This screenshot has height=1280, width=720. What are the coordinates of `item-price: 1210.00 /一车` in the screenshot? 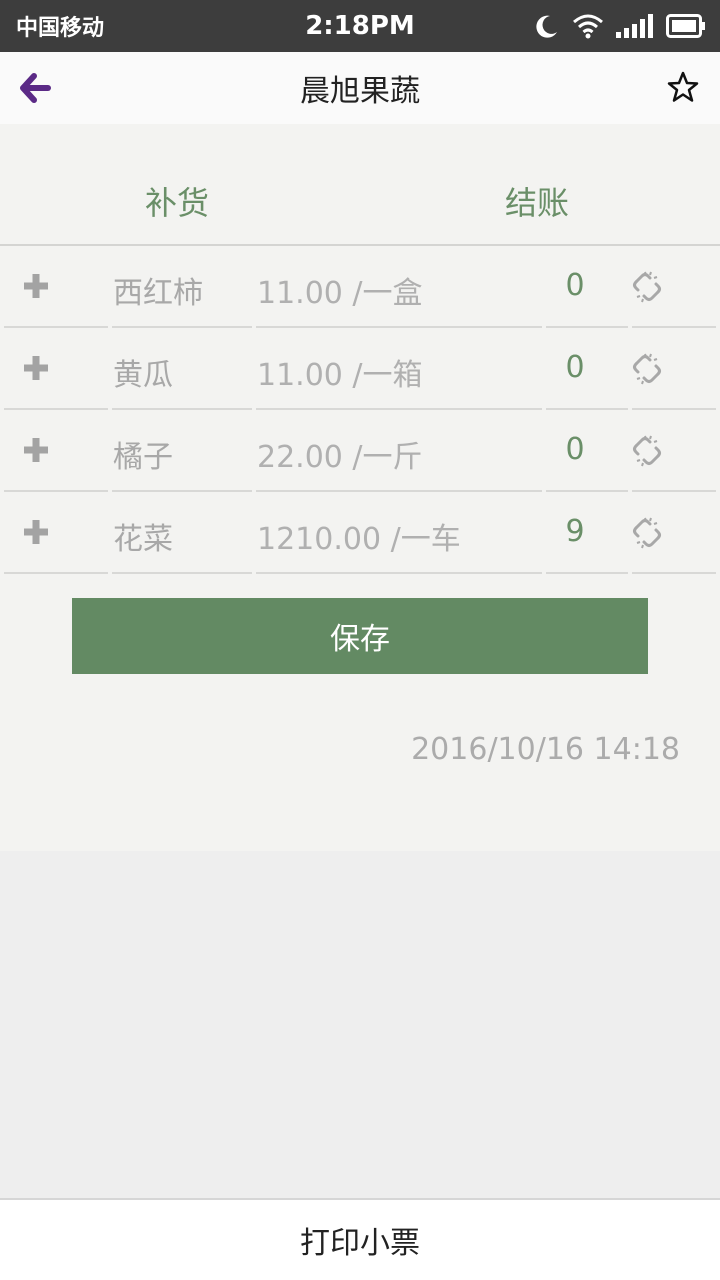 It's located at (359, 539).